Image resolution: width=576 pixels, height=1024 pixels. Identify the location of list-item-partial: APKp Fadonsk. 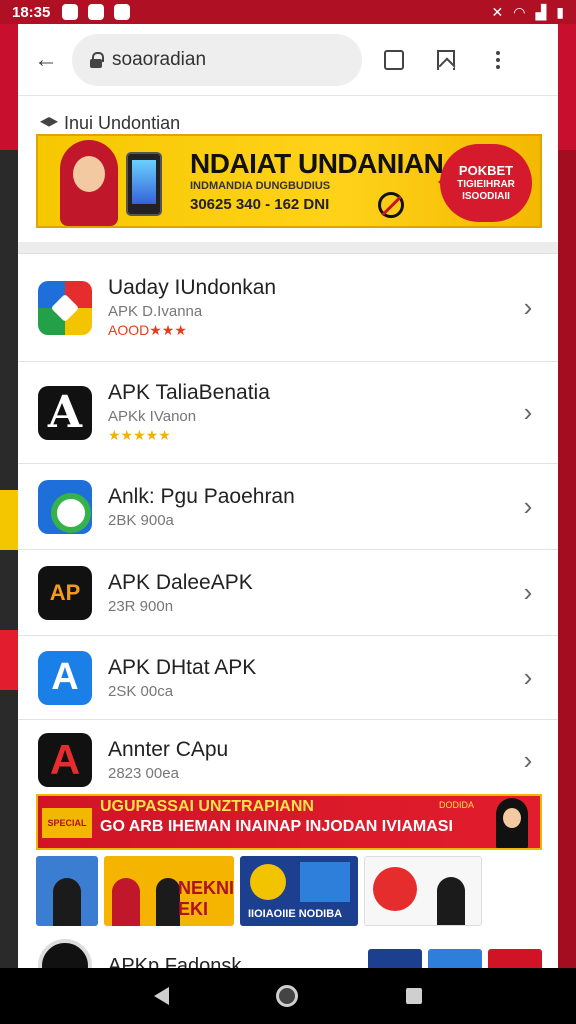
(298, 952).